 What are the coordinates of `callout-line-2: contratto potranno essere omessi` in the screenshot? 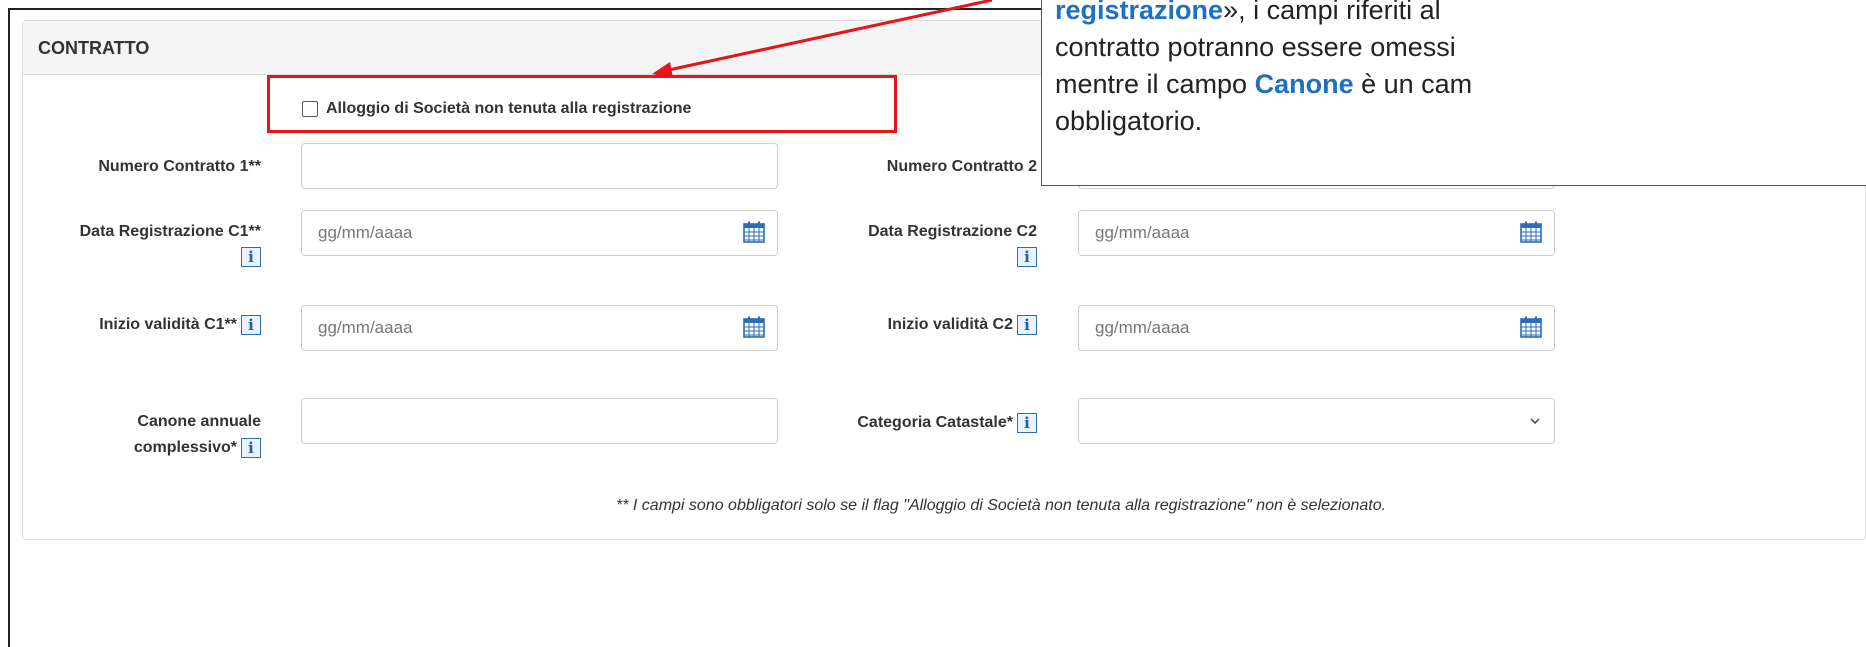 It's located at (1255, 47).